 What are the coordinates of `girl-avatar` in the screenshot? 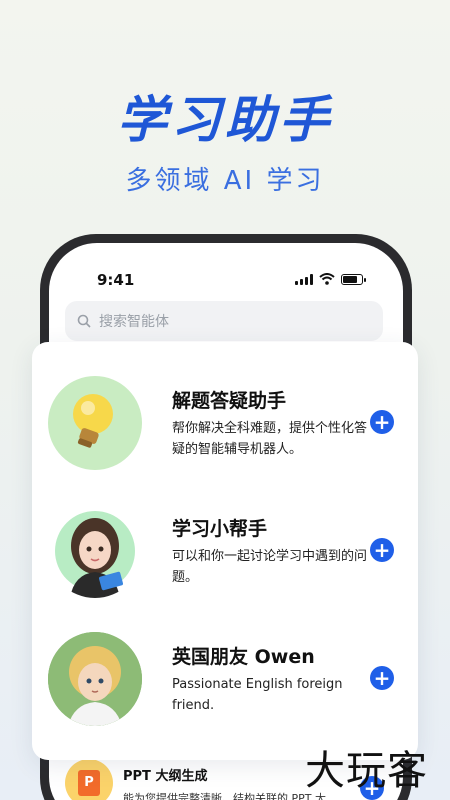 It's located at (95, 551).